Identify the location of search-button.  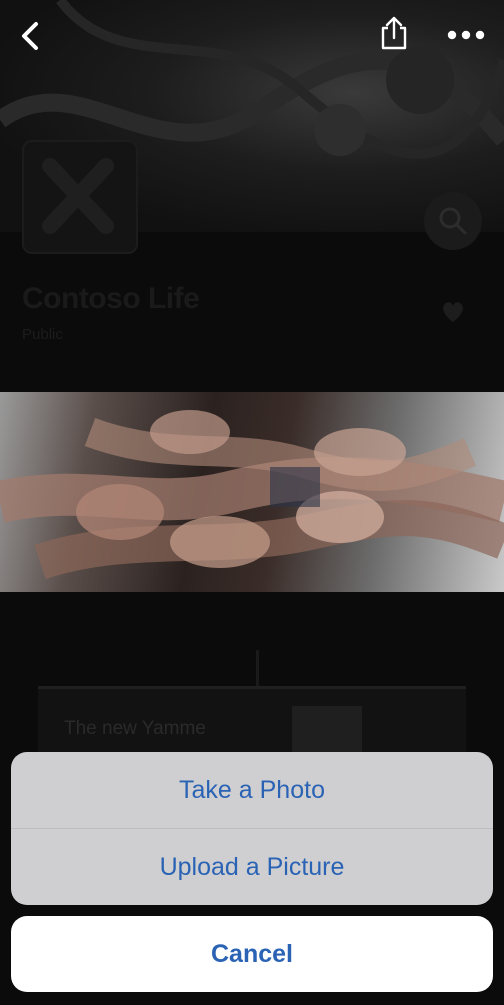
(453, 221).